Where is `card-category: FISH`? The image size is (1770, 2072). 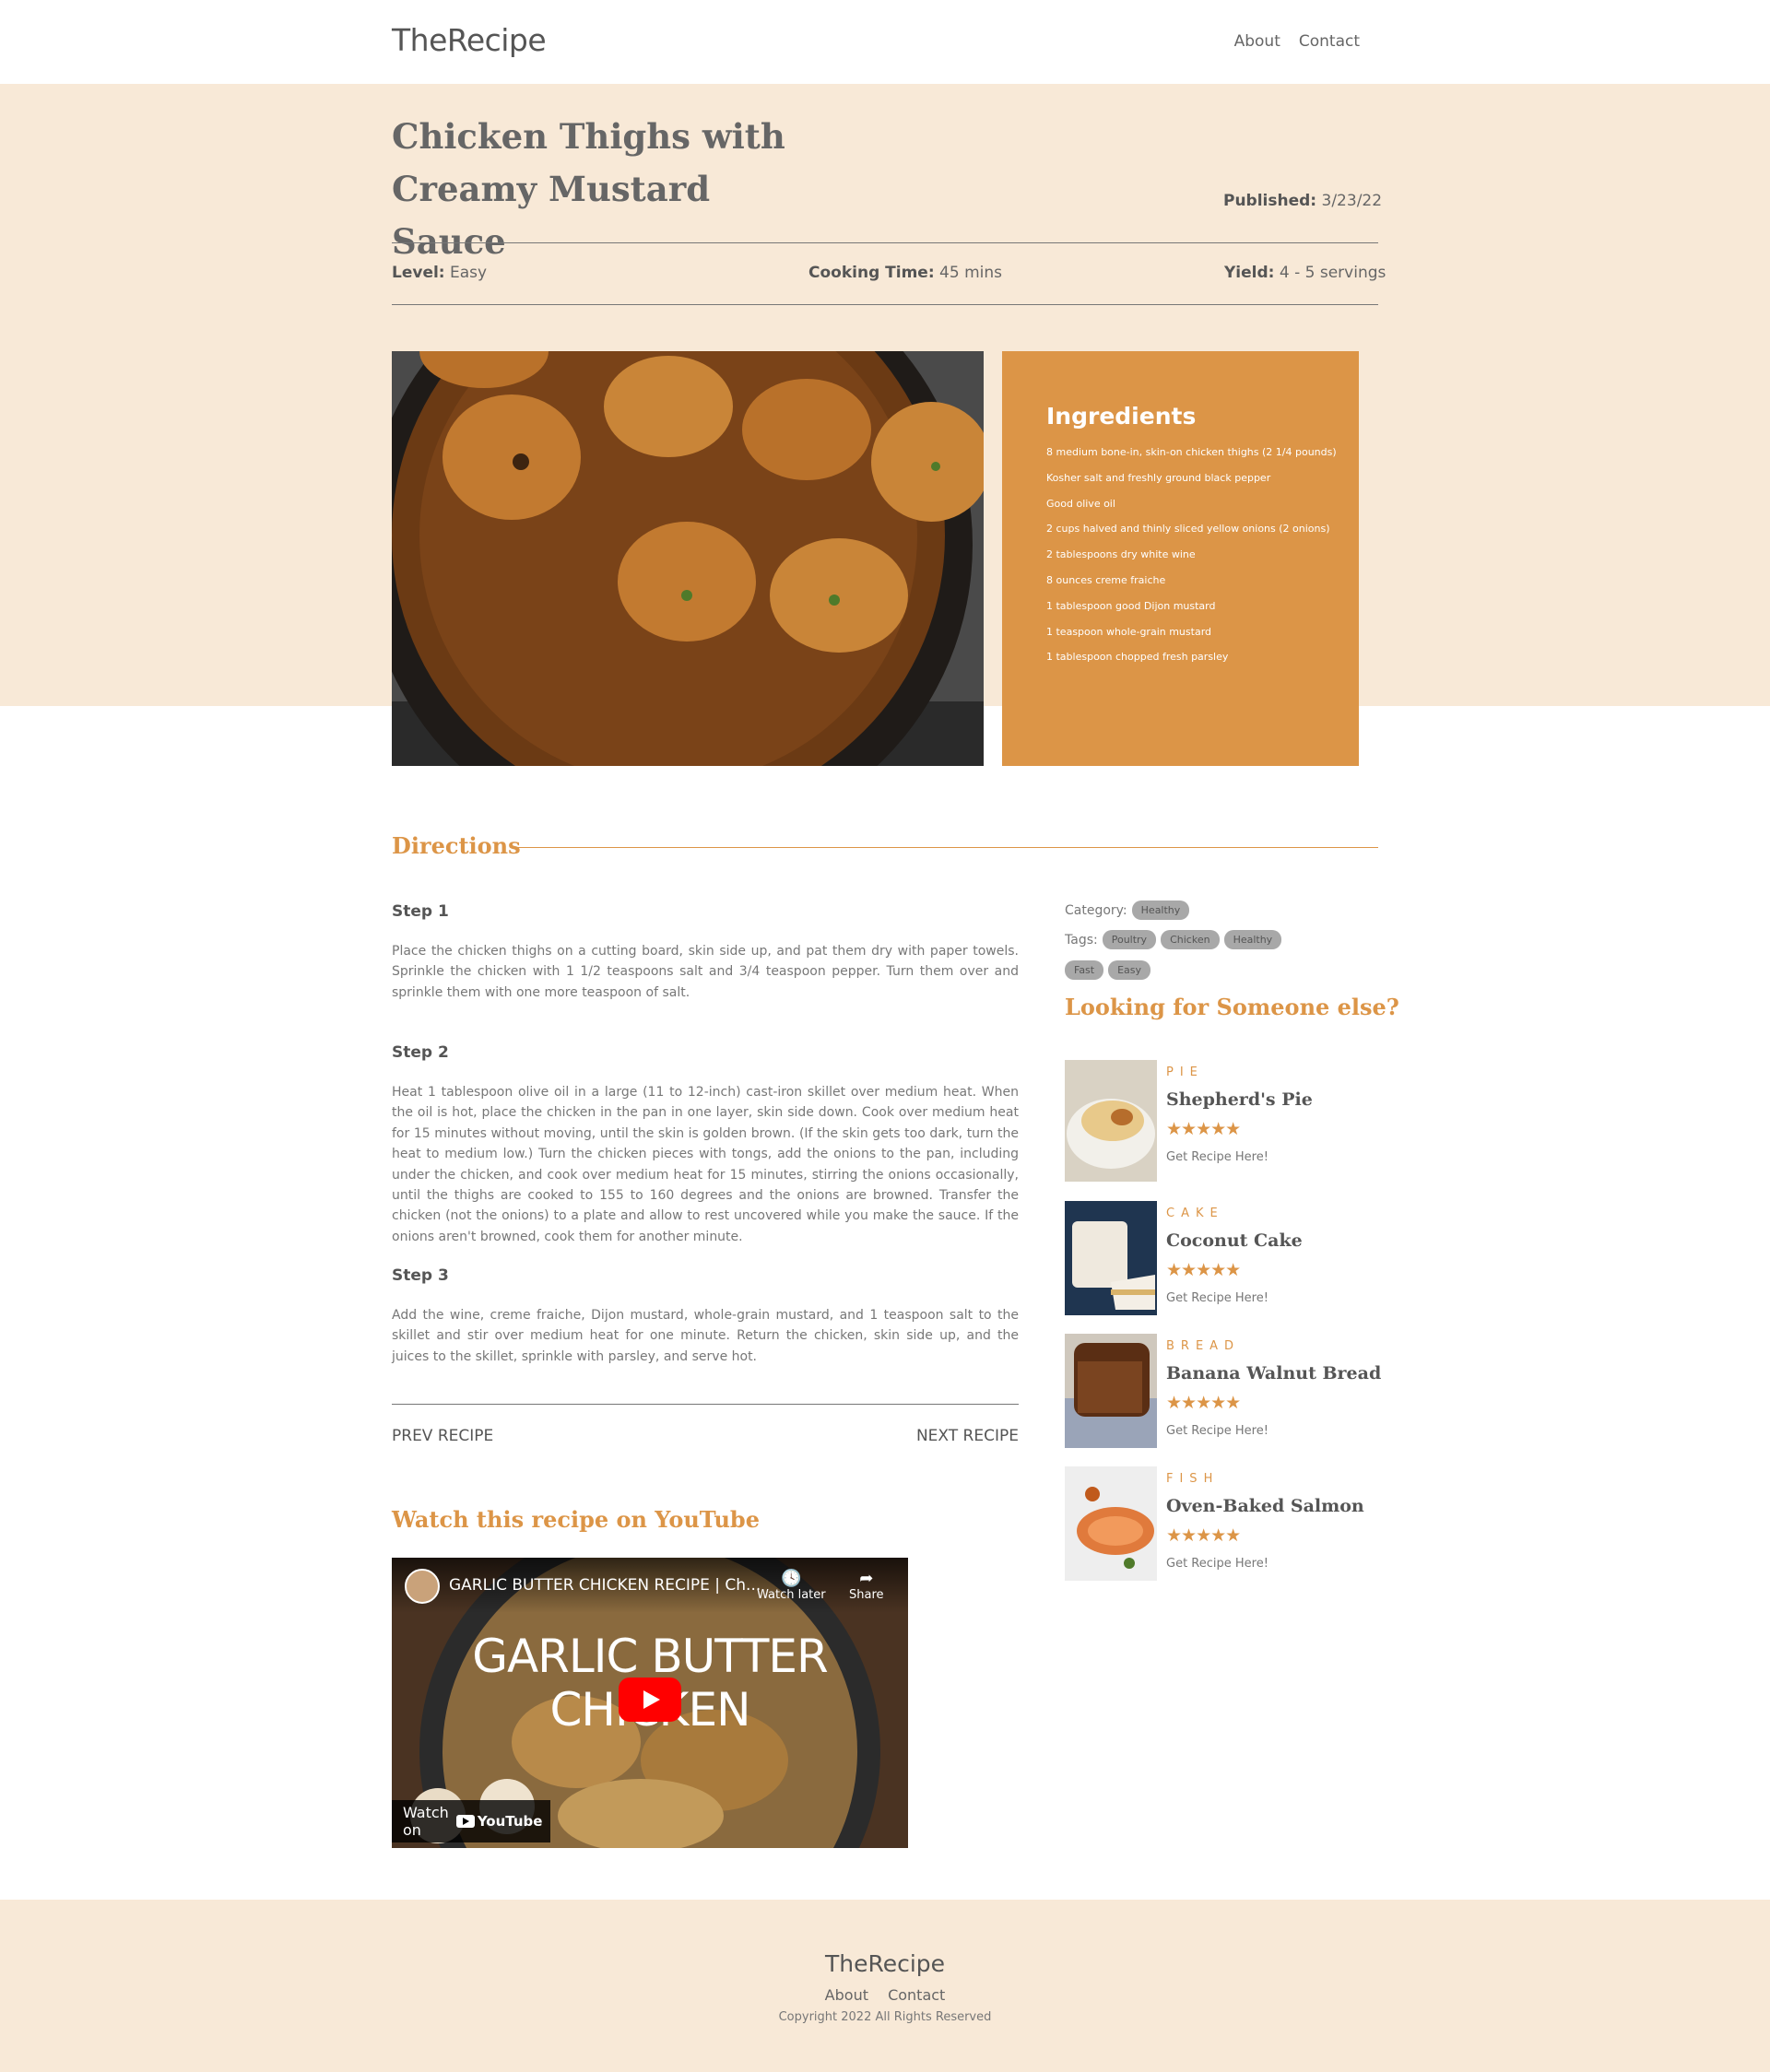
card-category: FISH is located at coordinates (1193, 1479).